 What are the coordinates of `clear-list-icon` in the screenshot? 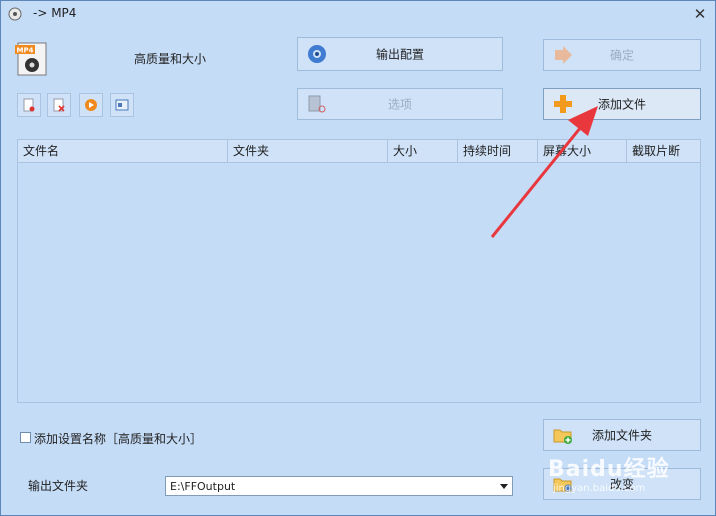 It's located at (59, 105).